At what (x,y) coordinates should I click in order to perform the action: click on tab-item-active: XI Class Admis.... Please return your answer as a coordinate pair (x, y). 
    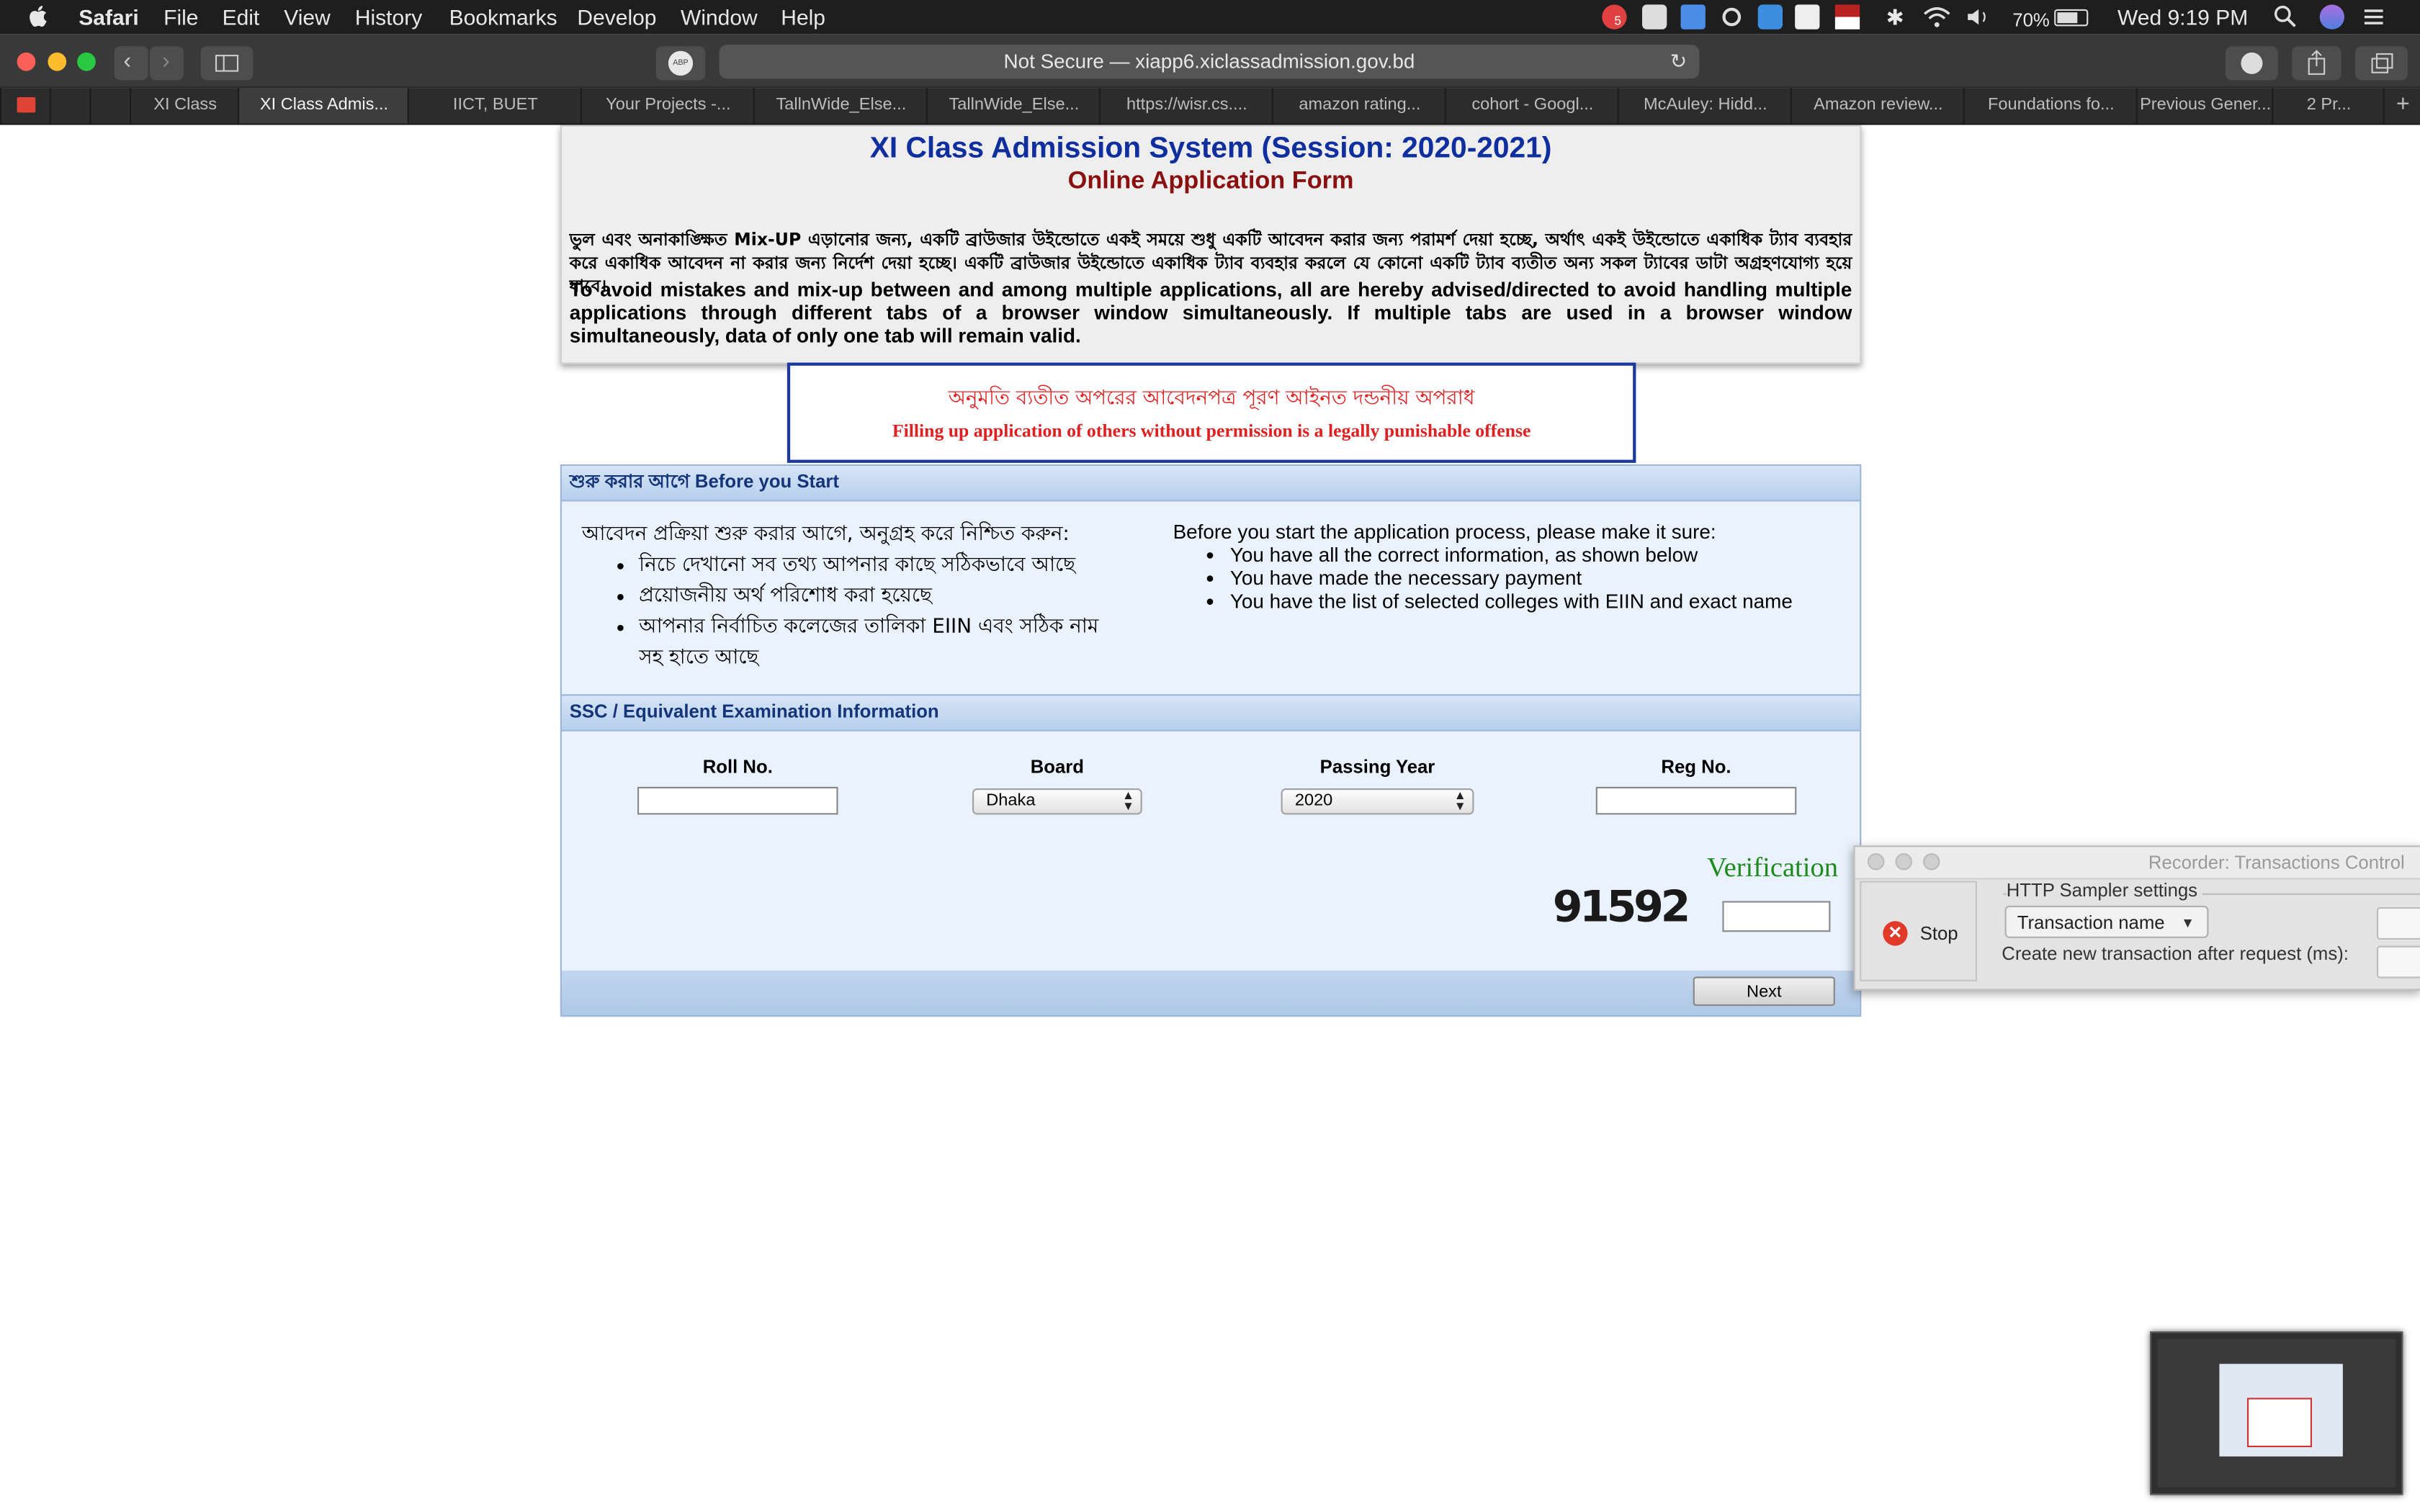
    Looking at the image, I should click on (323, 106).